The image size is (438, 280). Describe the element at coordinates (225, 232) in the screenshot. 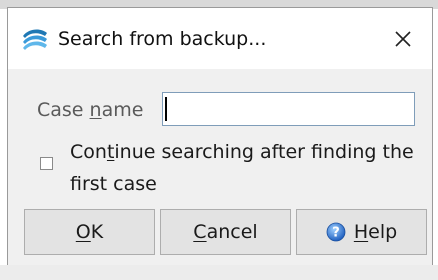

I see `cancel-button: Cancel` at that location.